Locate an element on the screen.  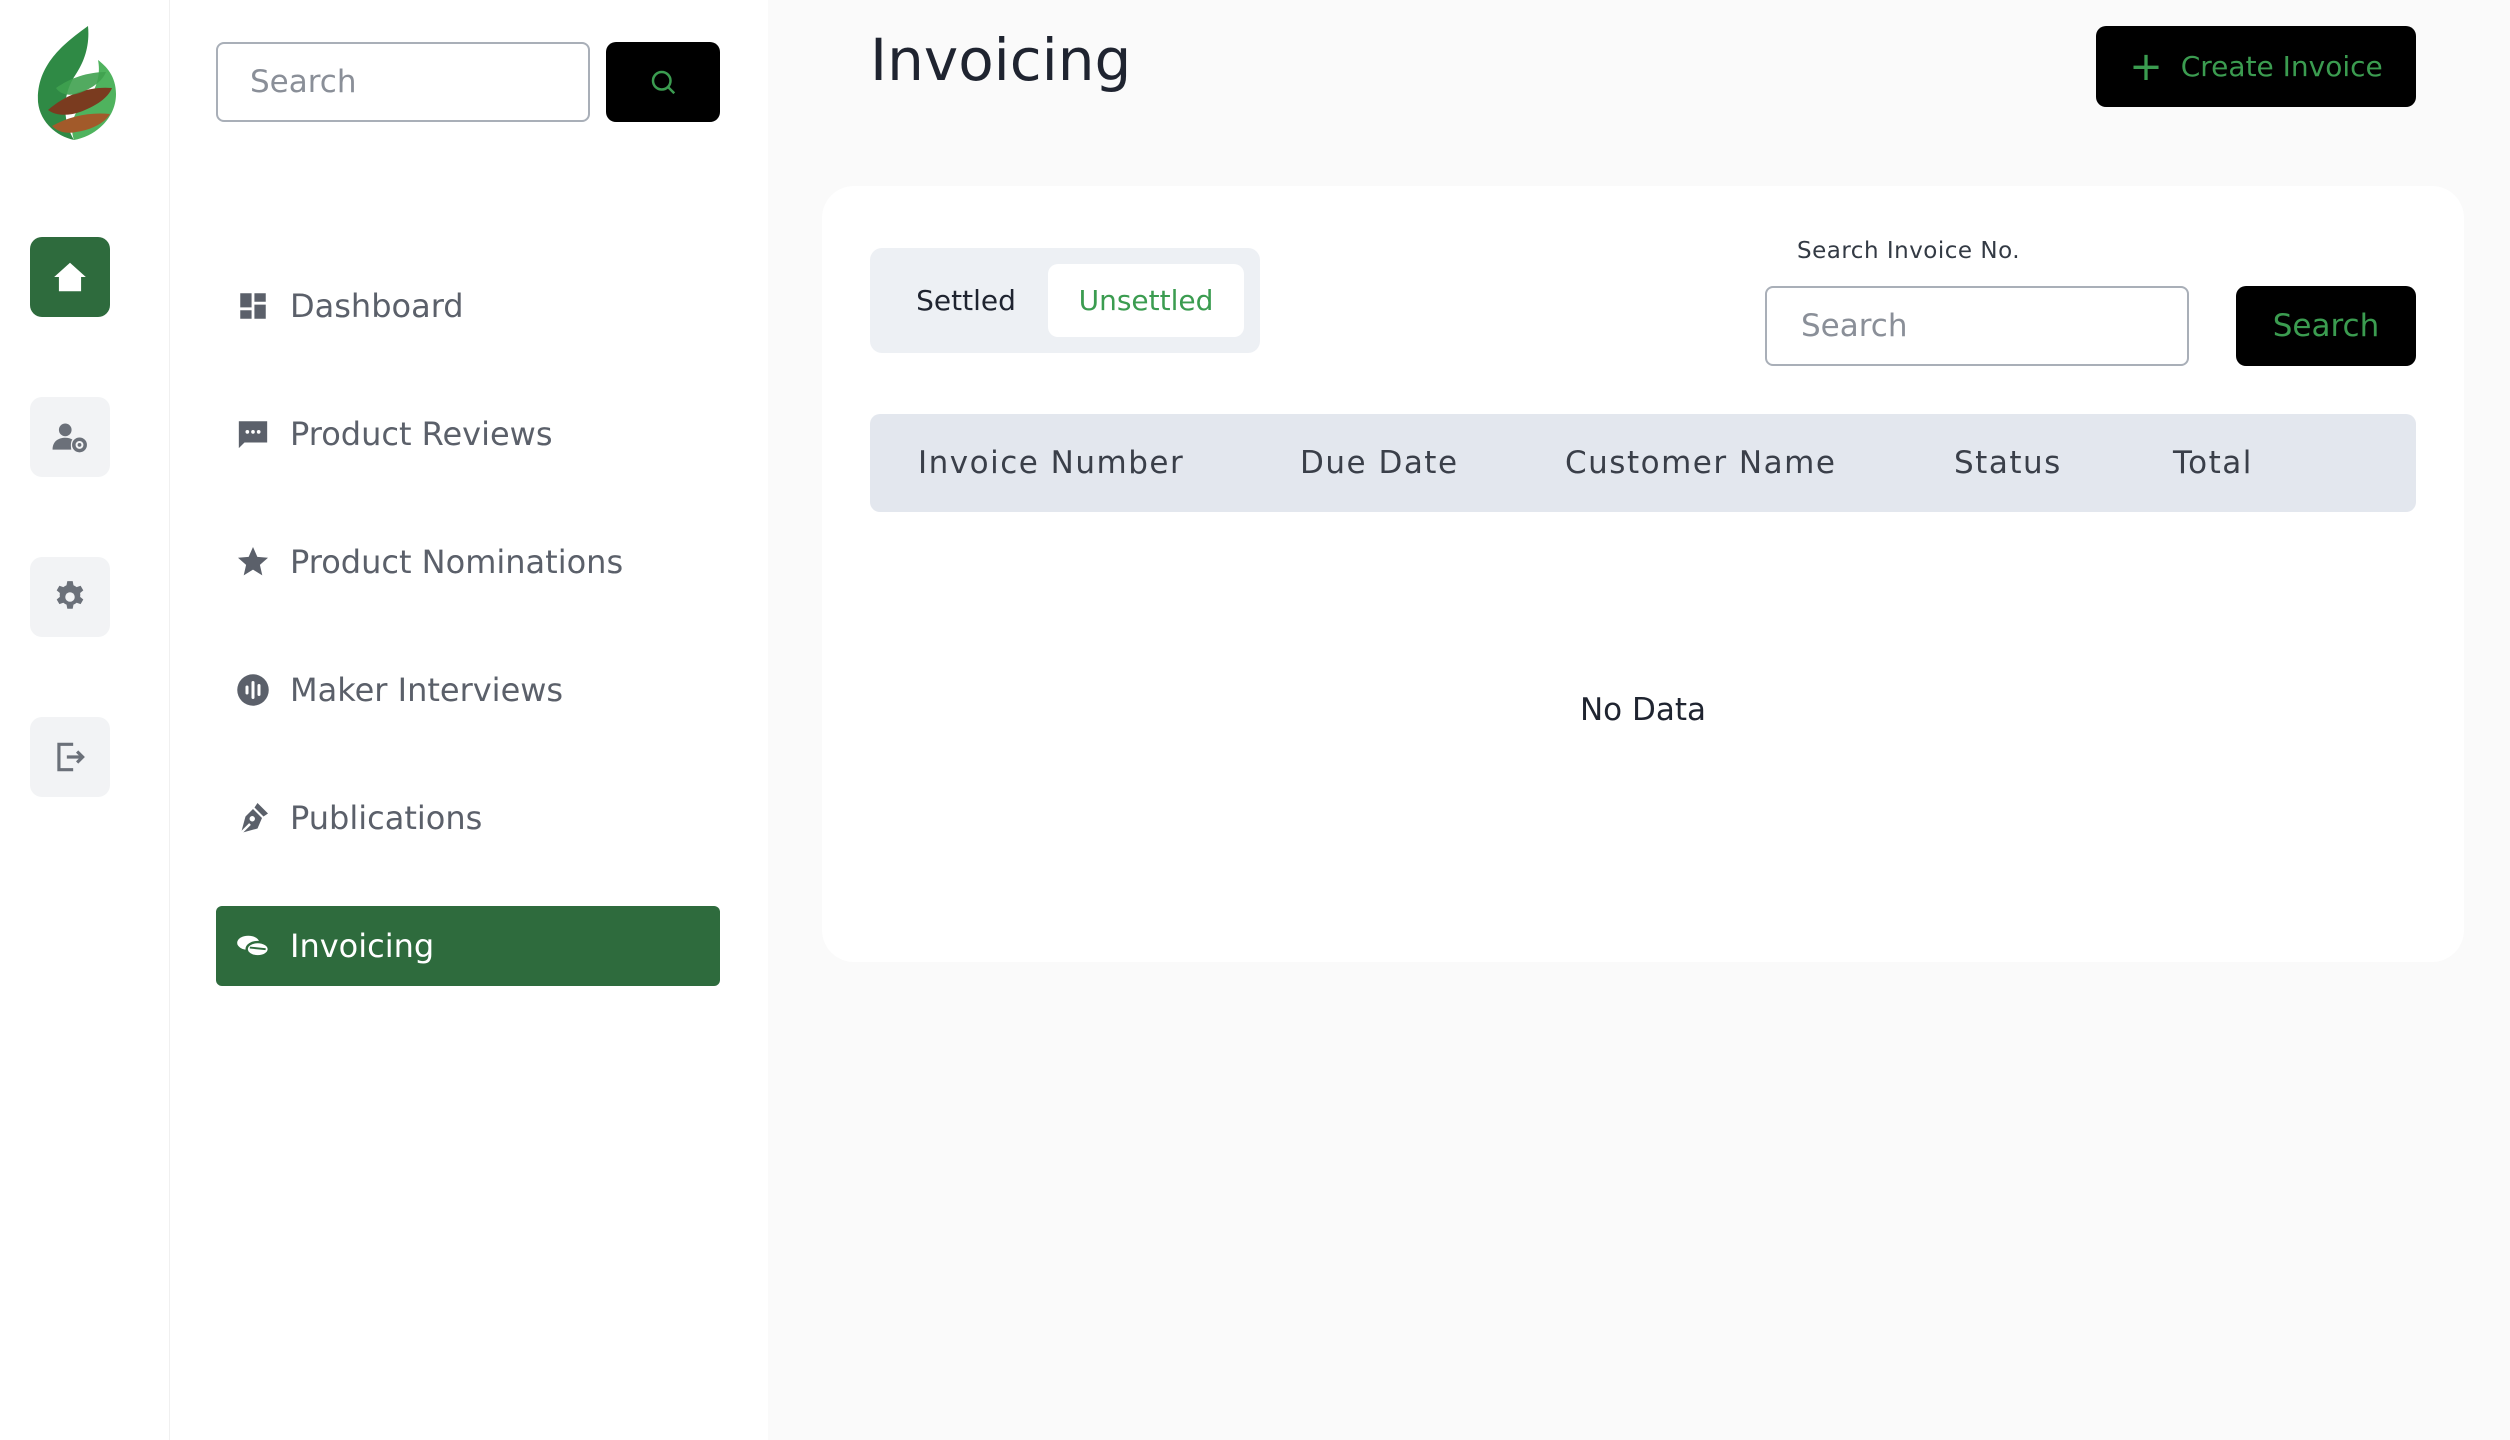
logout-icon is located at coordinates (71, 757).